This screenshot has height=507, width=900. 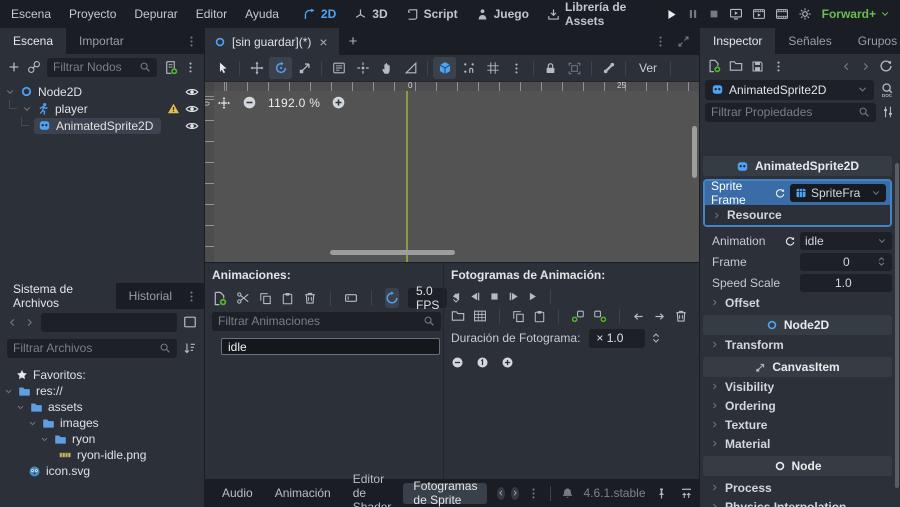 What do you see at coordinates (249, 102) in the screenshot?
I see `zoom-out-icon` at bounding box center [249, 102].